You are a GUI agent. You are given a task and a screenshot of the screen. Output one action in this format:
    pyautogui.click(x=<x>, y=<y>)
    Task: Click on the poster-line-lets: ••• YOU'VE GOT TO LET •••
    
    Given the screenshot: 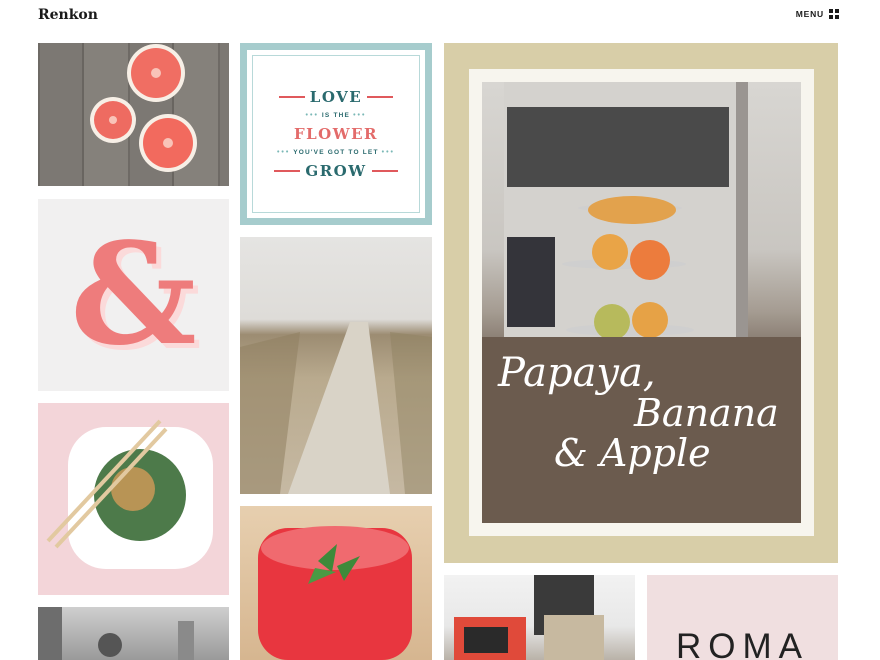 What is the action you would take?
    pyautogui.click(x=335, y=152)
    